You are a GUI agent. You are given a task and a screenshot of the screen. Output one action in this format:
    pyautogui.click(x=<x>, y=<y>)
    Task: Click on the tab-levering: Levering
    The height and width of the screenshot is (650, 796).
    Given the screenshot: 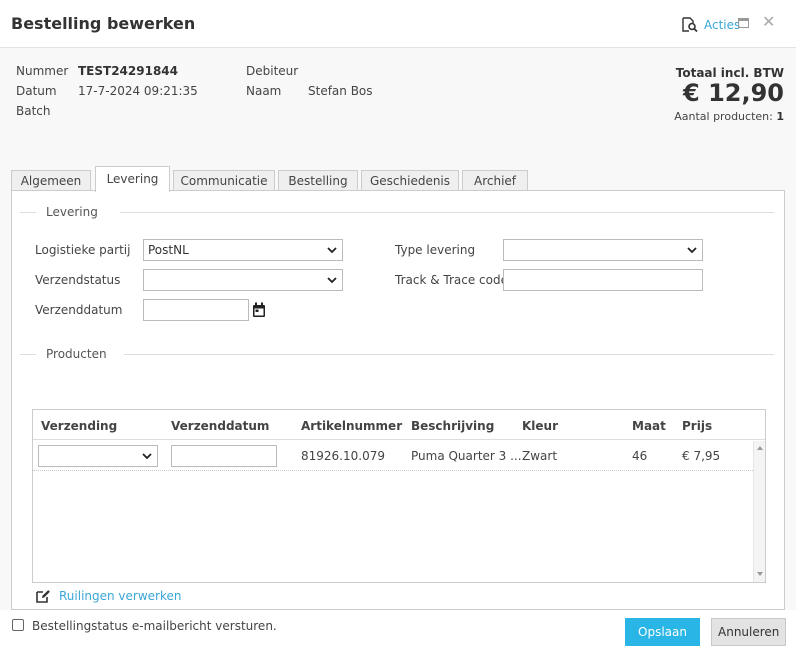 What is the action you would take?
    pyautogui.click(x=132, y=179)
    